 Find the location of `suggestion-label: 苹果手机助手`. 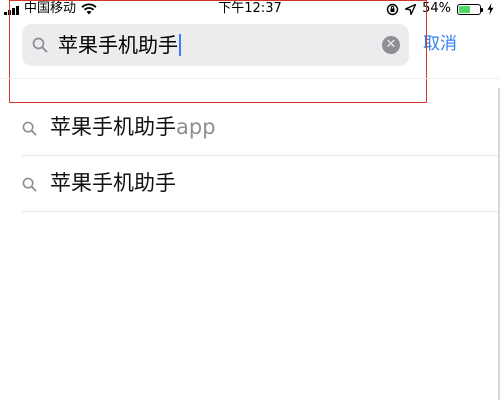

suggestion-label: 苹果手机助手 is located at coordinates (113, 183).